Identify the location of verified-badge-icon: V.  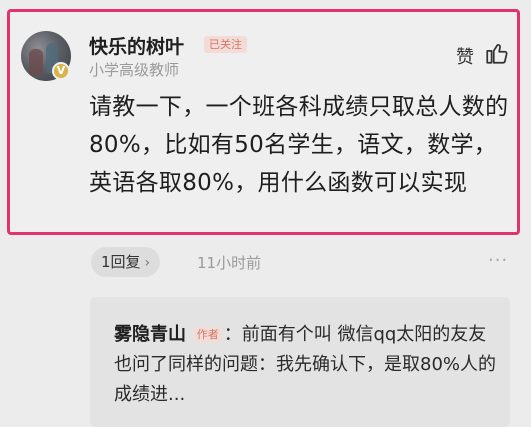
(61, 71).